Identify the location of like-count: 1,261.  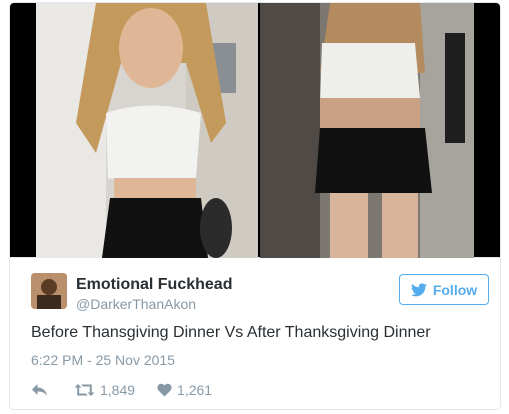
(195, 390).